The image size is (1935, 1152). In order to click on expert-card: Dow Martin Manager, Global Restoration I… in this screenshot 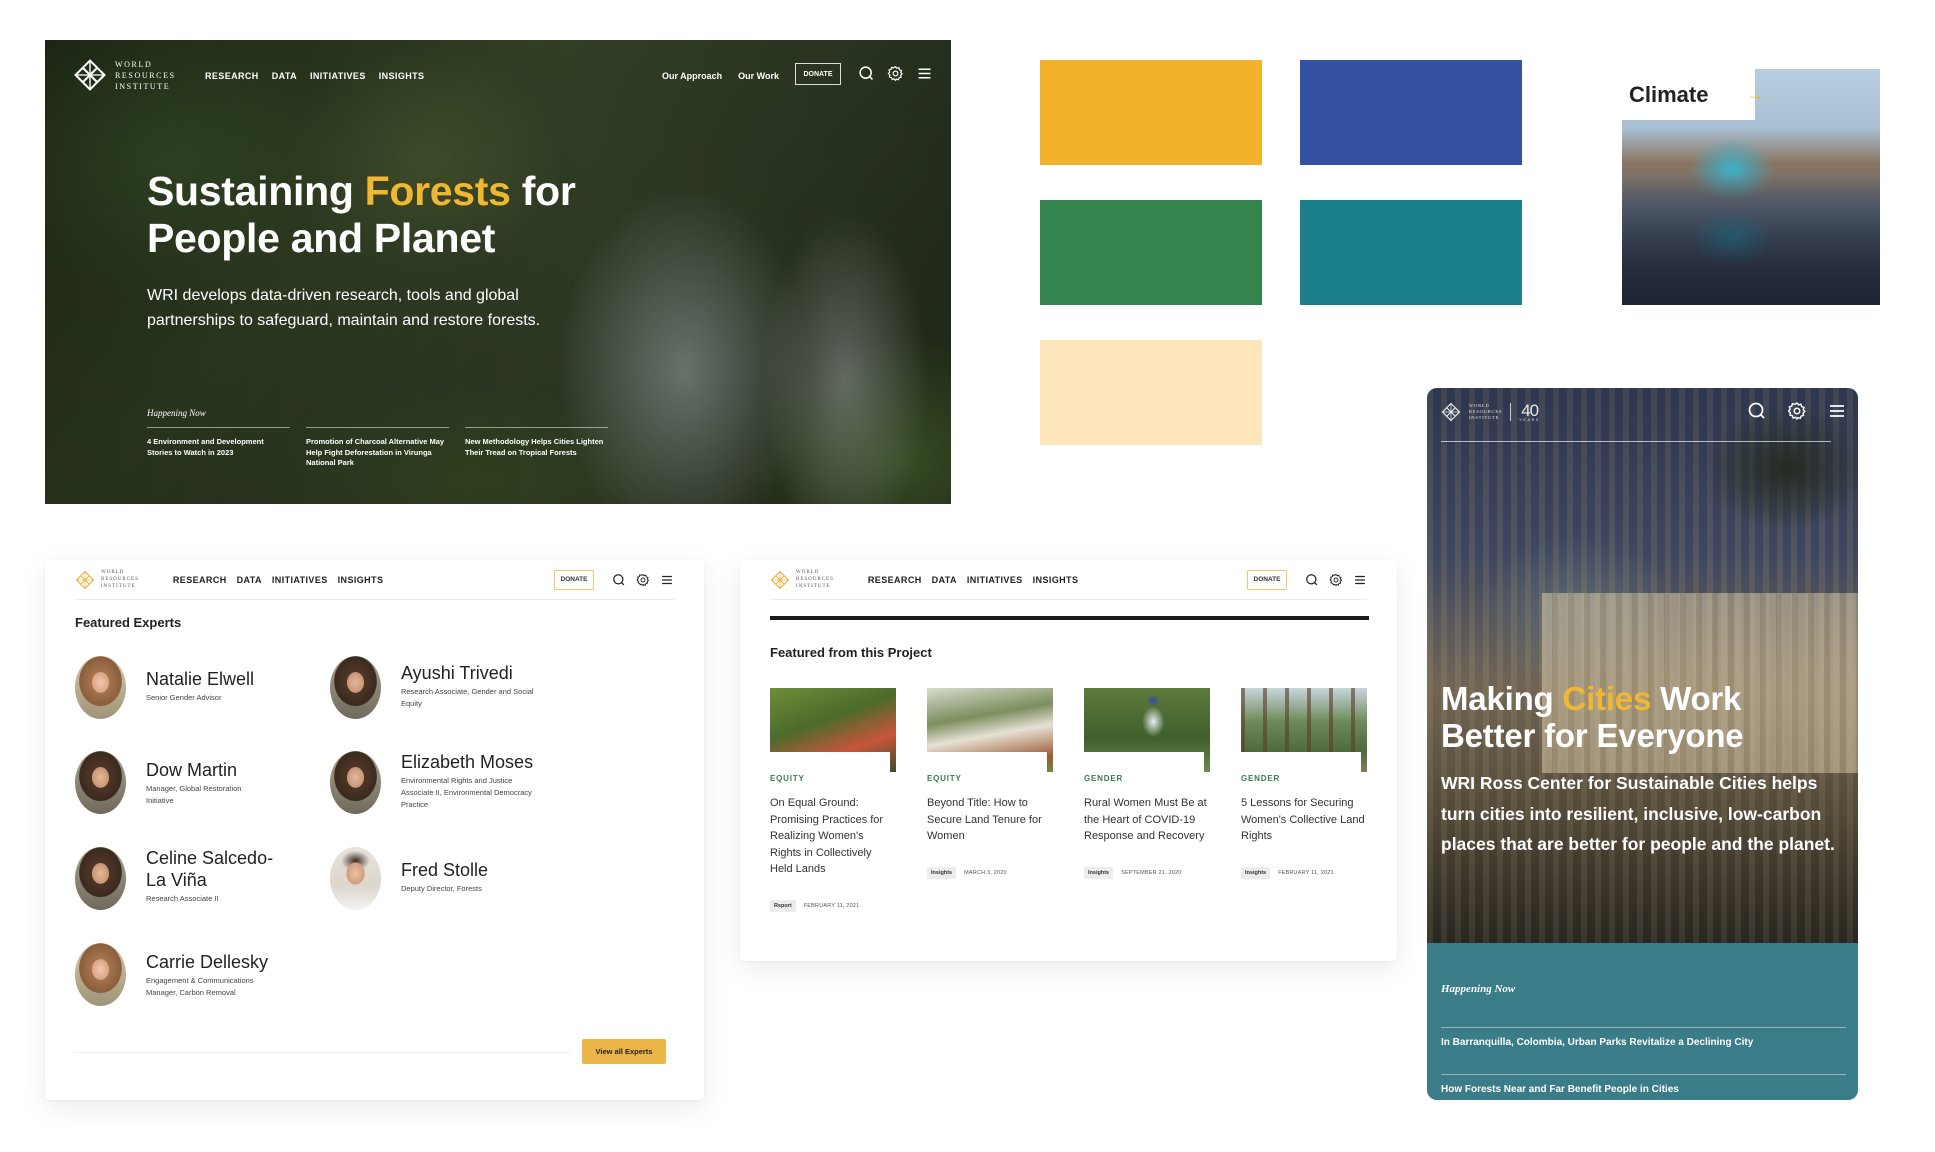, I will do `click(170, 782)`.